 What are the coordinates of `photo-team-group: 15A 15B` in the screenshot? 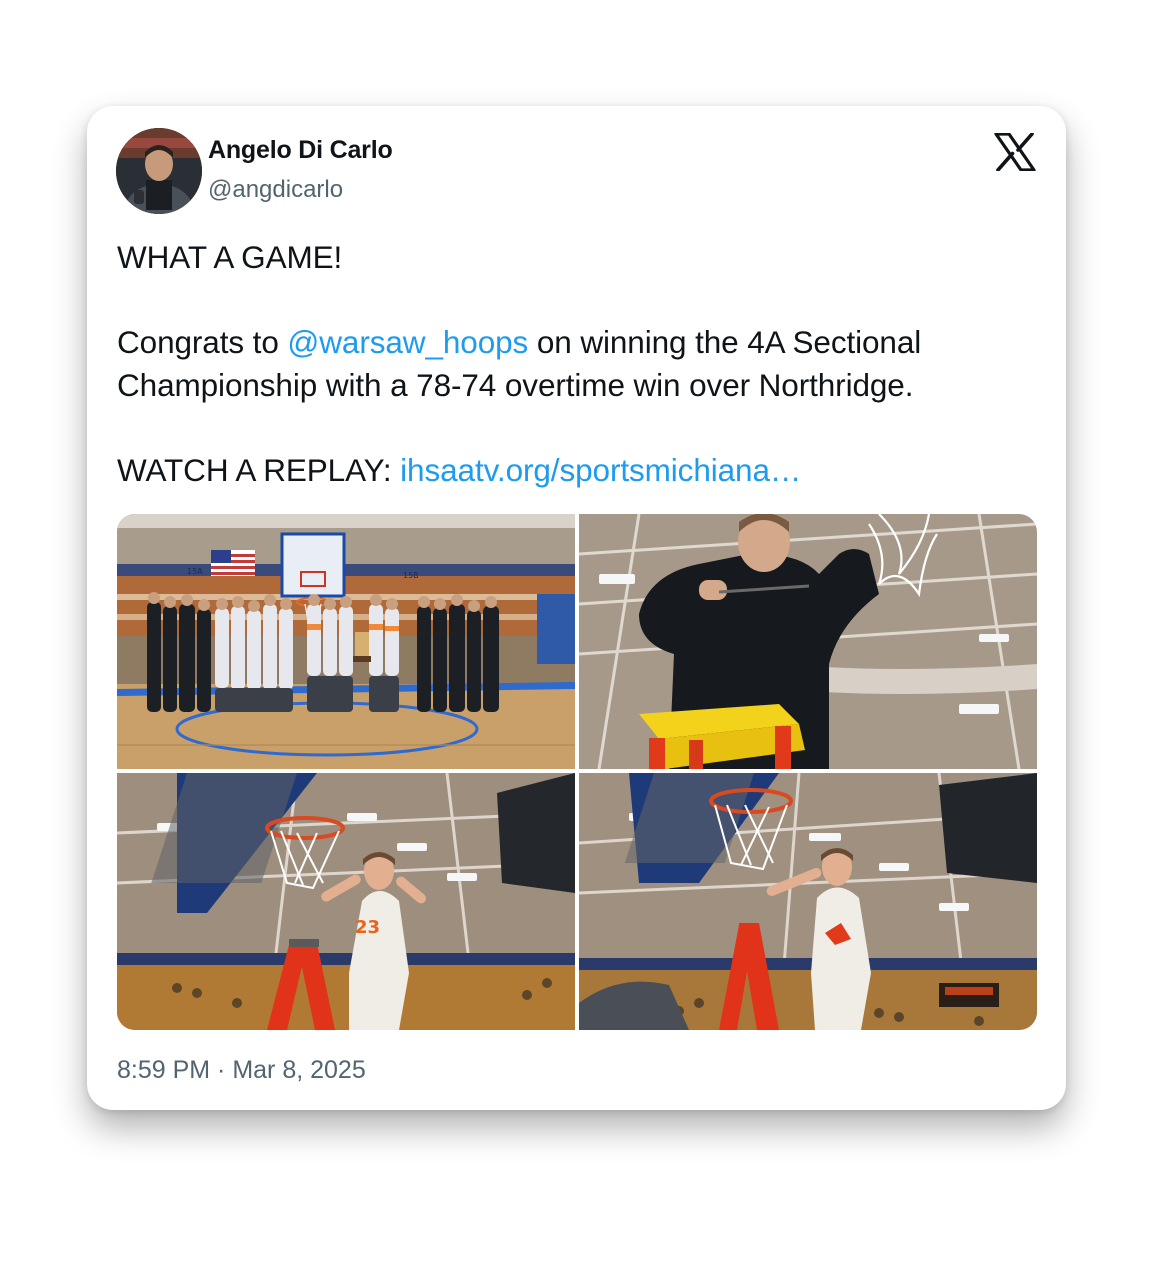 It's located at (346, 641).